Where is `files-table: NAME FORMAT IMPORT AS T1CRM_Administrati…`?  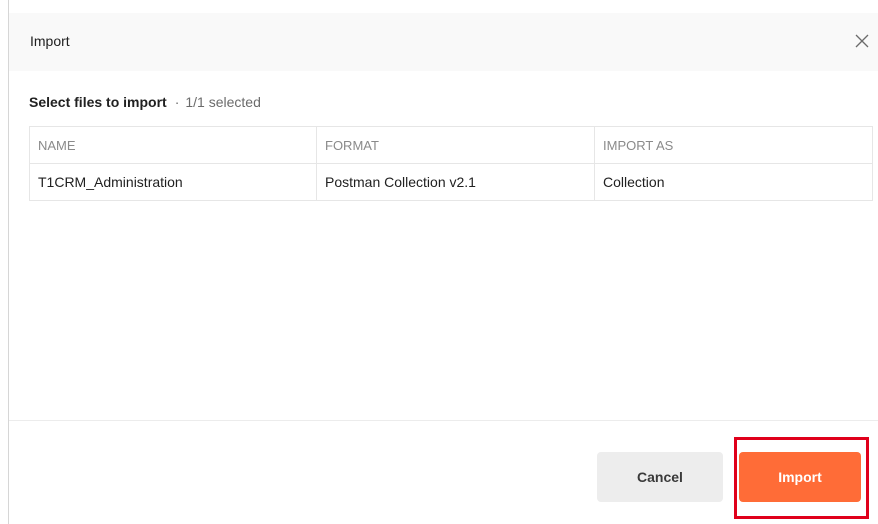
files-table: NAME FORMAT IMPORT AS T1CRM_Administrati… is located at coordinates (451, 163).